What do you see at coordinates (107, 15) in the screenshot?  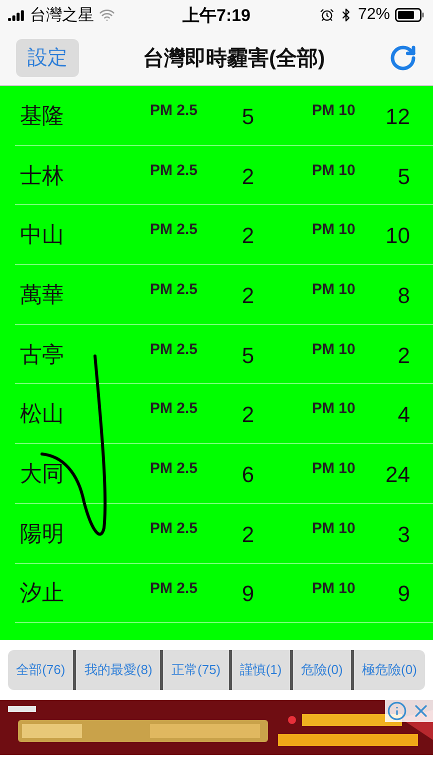 I see `wifi-icon` at bounding box center [107, 15].